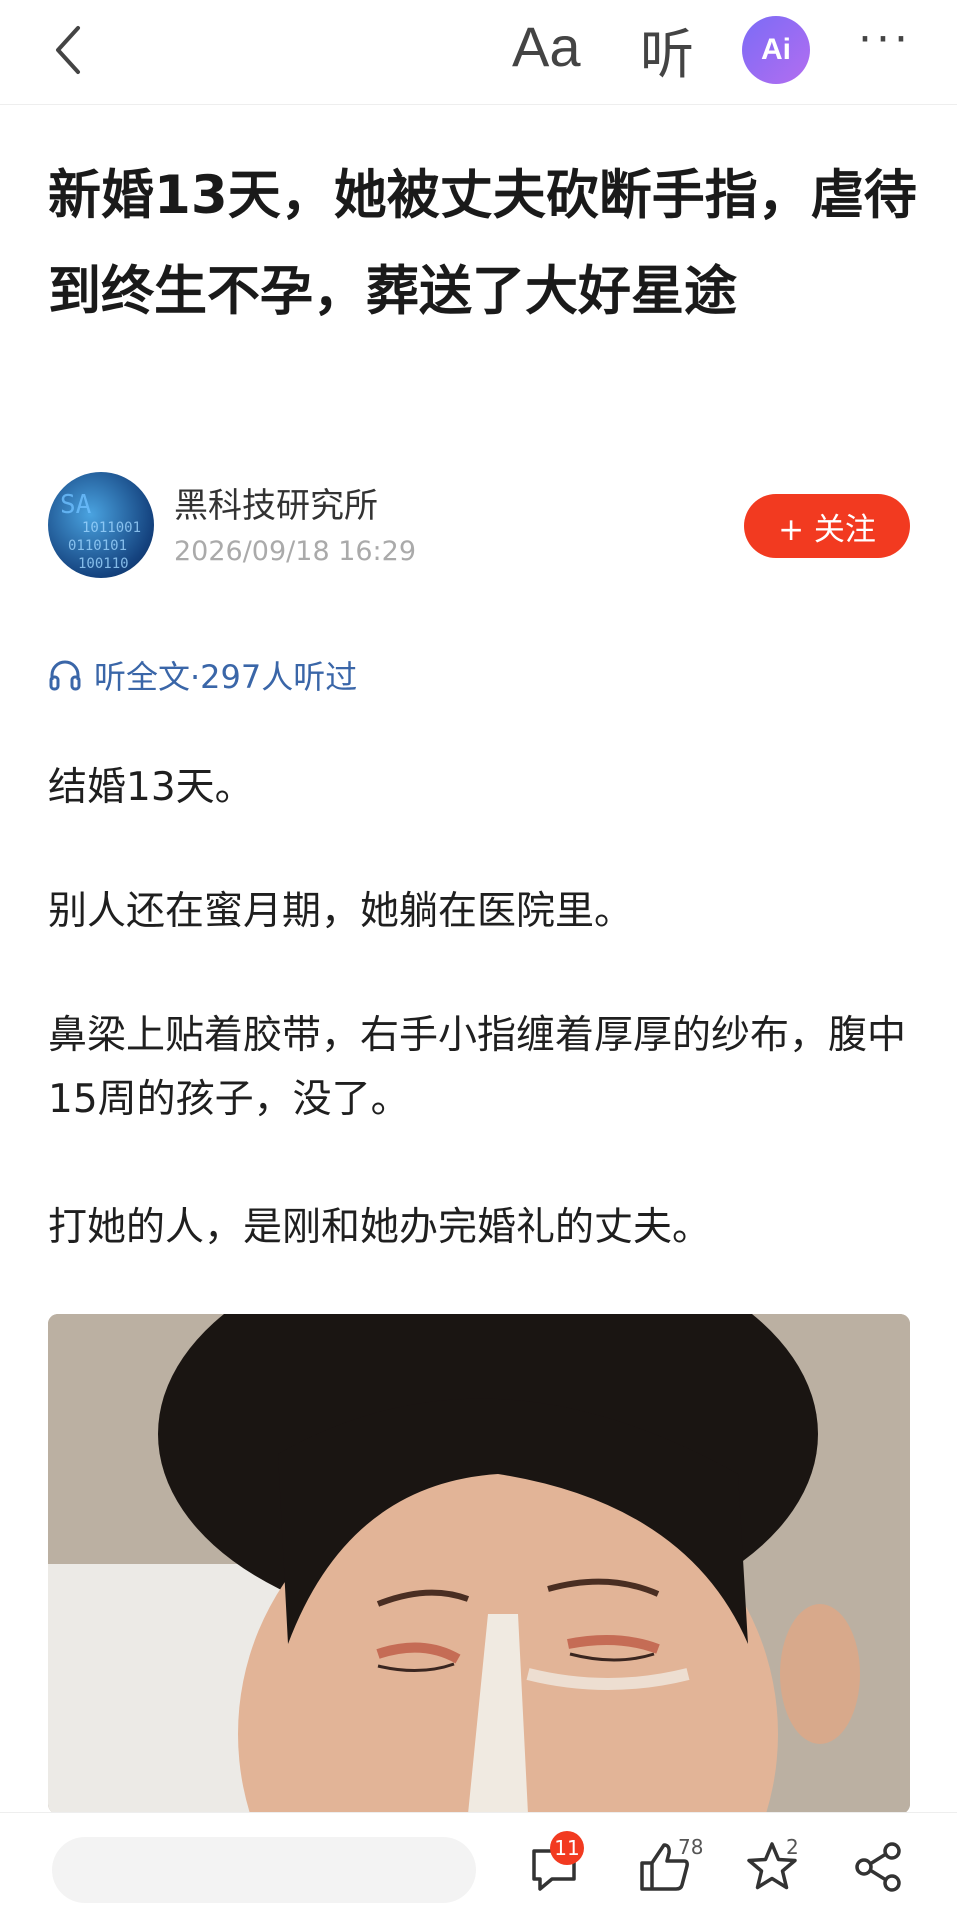 The width and height of the screenshot is (957, 1921). Describe the element at coordinates (792, 1847) in the screenshot. I see `favorite-count: 2` at that location.